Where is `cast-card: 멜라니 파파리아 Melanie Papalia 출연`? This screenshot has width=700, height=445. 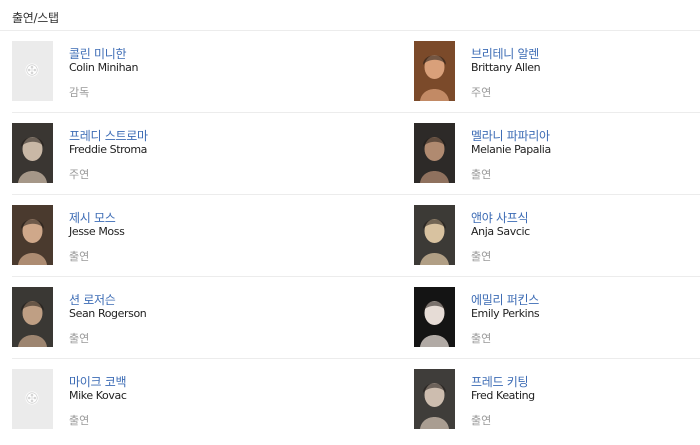
cast-card: 멜라니 파파리아 Melanie Papalia 출연 is located at coordinates (557, 153).